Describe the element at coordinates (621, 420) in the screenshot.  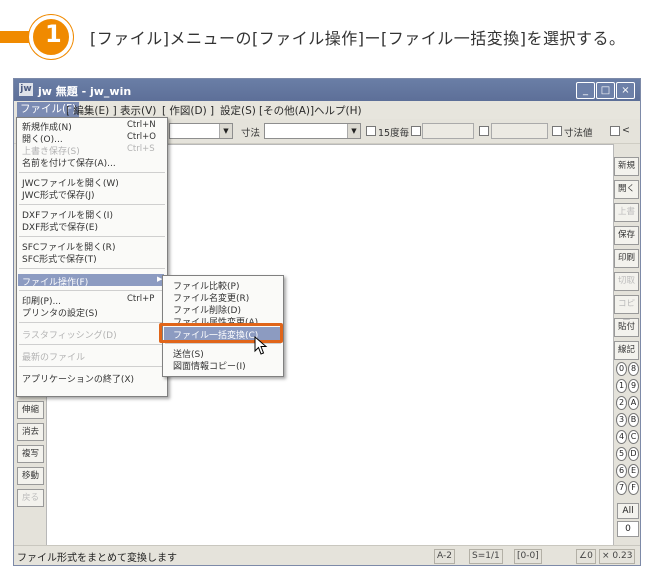
I see `layer-3-button: 3` at that location.